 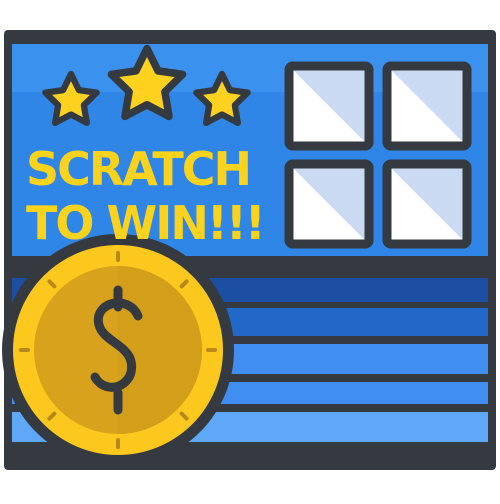 I want to click on headline-line-1: SCRATCH, so click(x=139, y=169).